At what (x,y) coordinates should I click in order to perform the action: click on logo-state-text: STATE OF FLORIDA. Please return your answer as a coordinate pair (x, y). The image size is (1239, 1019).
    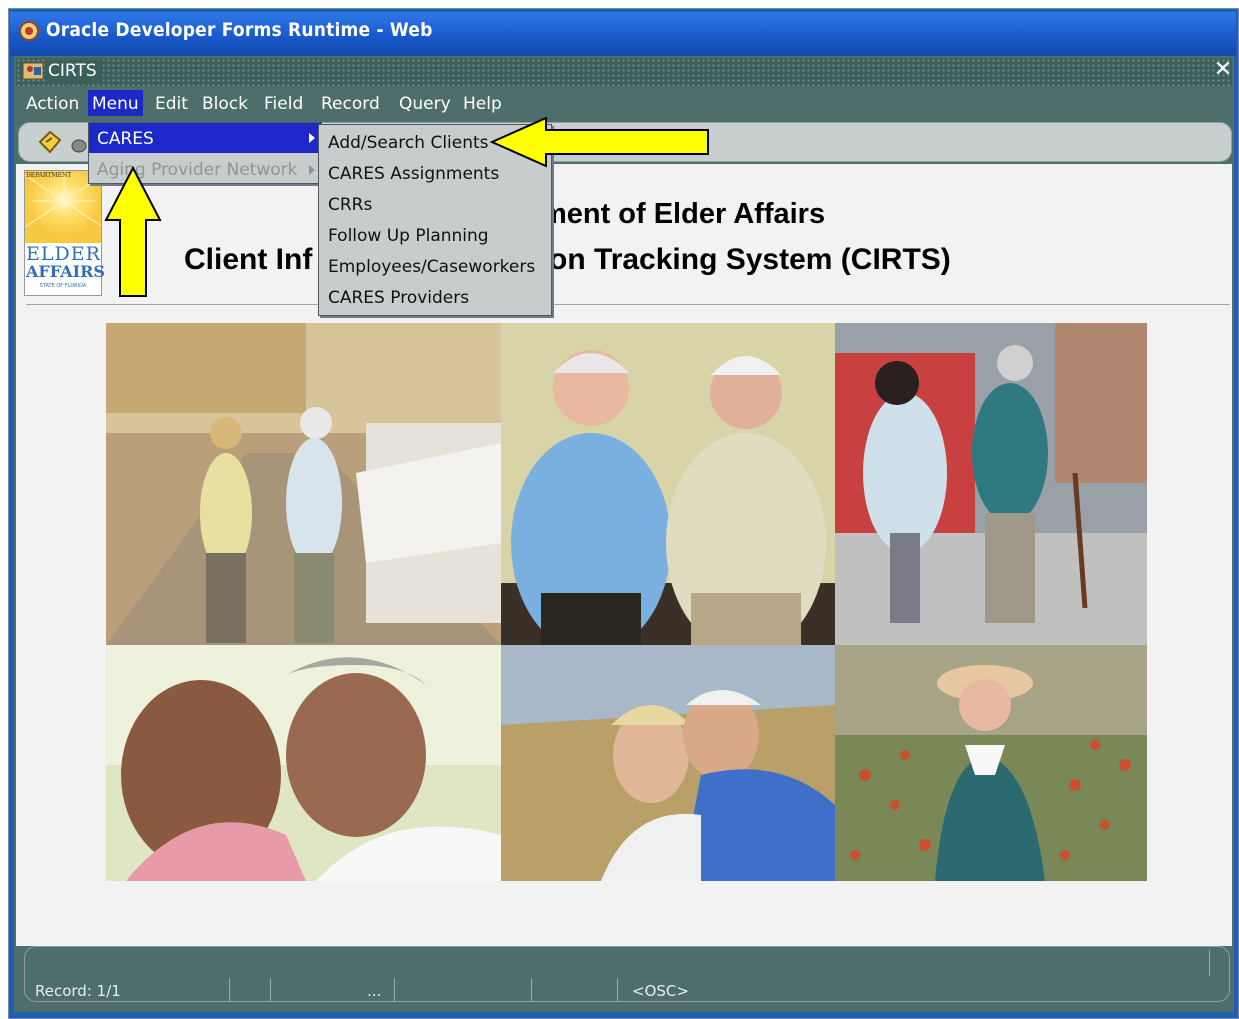
    Looking at the image, I should click on (63, 286).